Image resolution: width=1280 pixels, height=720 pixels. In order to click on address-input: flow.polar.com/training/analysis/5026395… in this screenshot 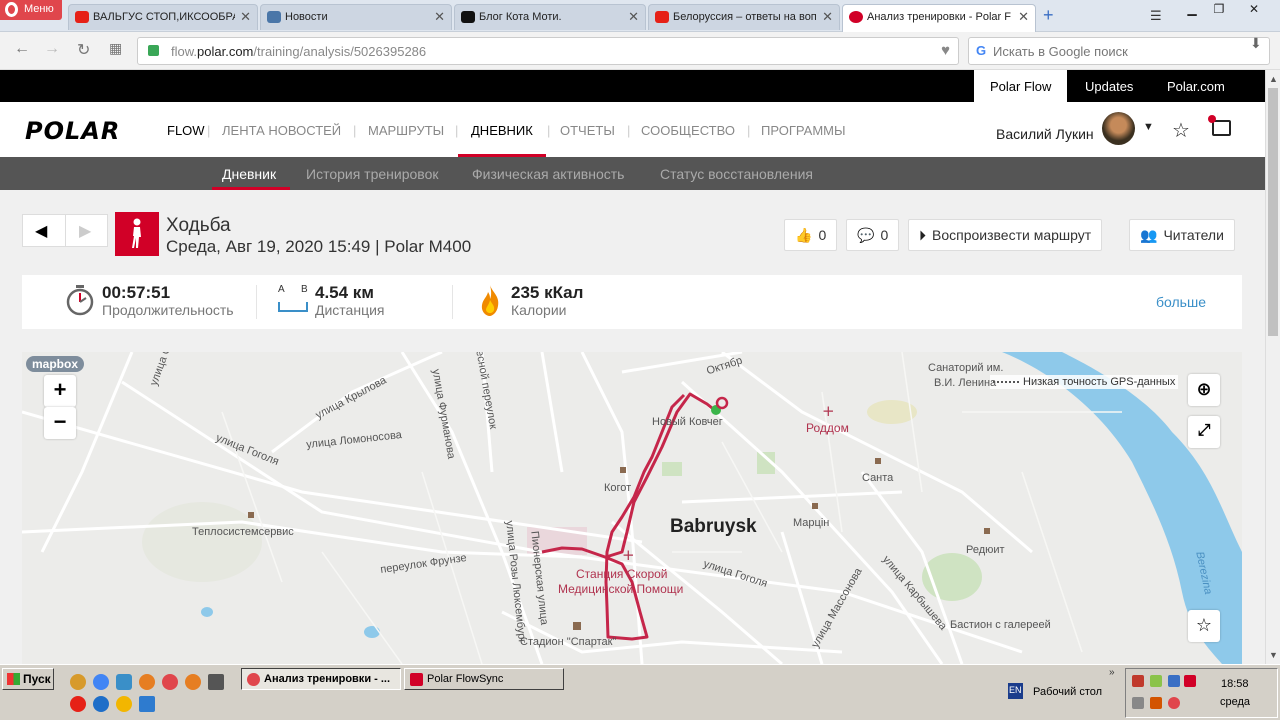, I will do `click(548, 51)`.